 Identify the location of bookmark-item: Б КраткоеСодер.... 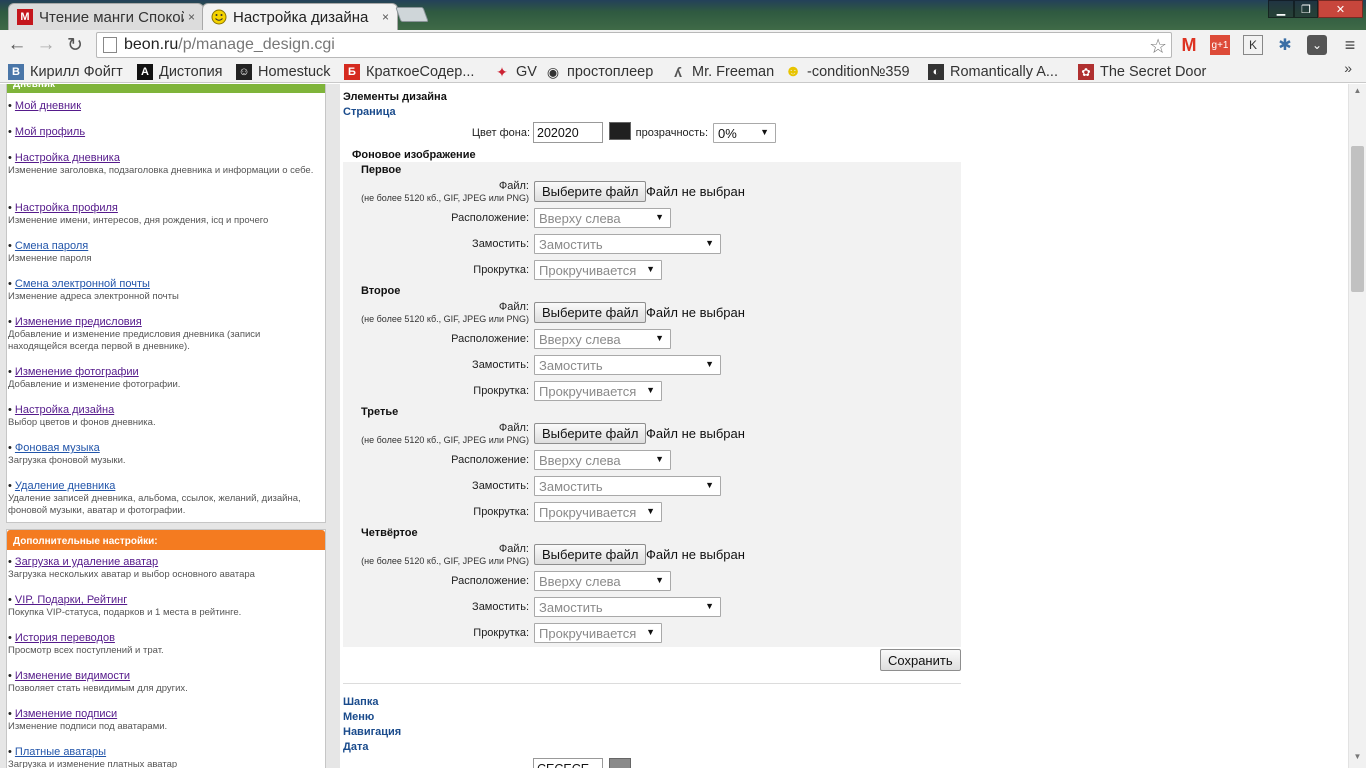
(409, 72).